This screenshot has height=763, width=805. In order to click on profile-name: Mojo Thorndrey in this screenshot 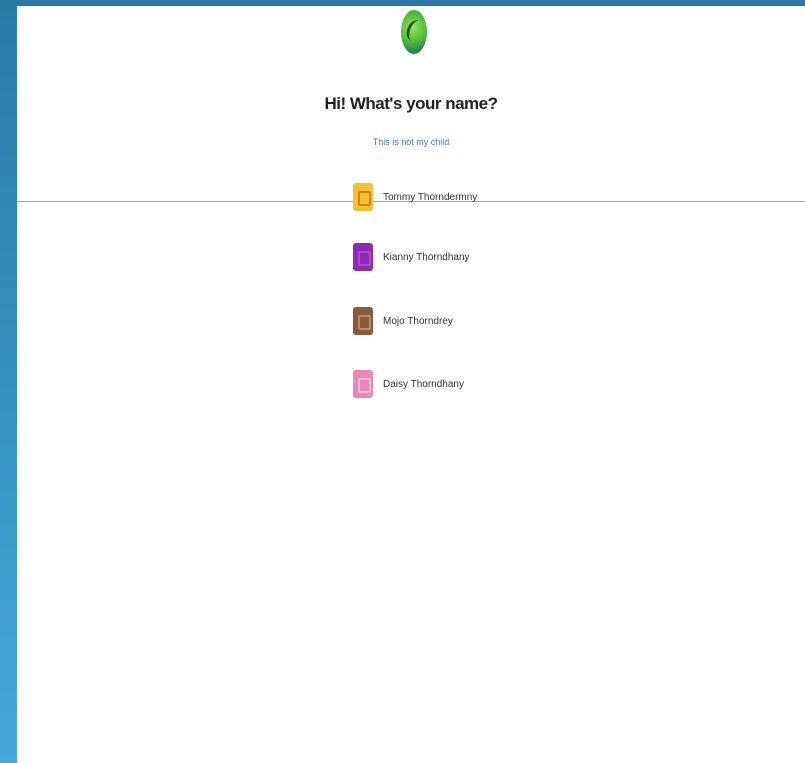, I will do `click(418, 321)`.